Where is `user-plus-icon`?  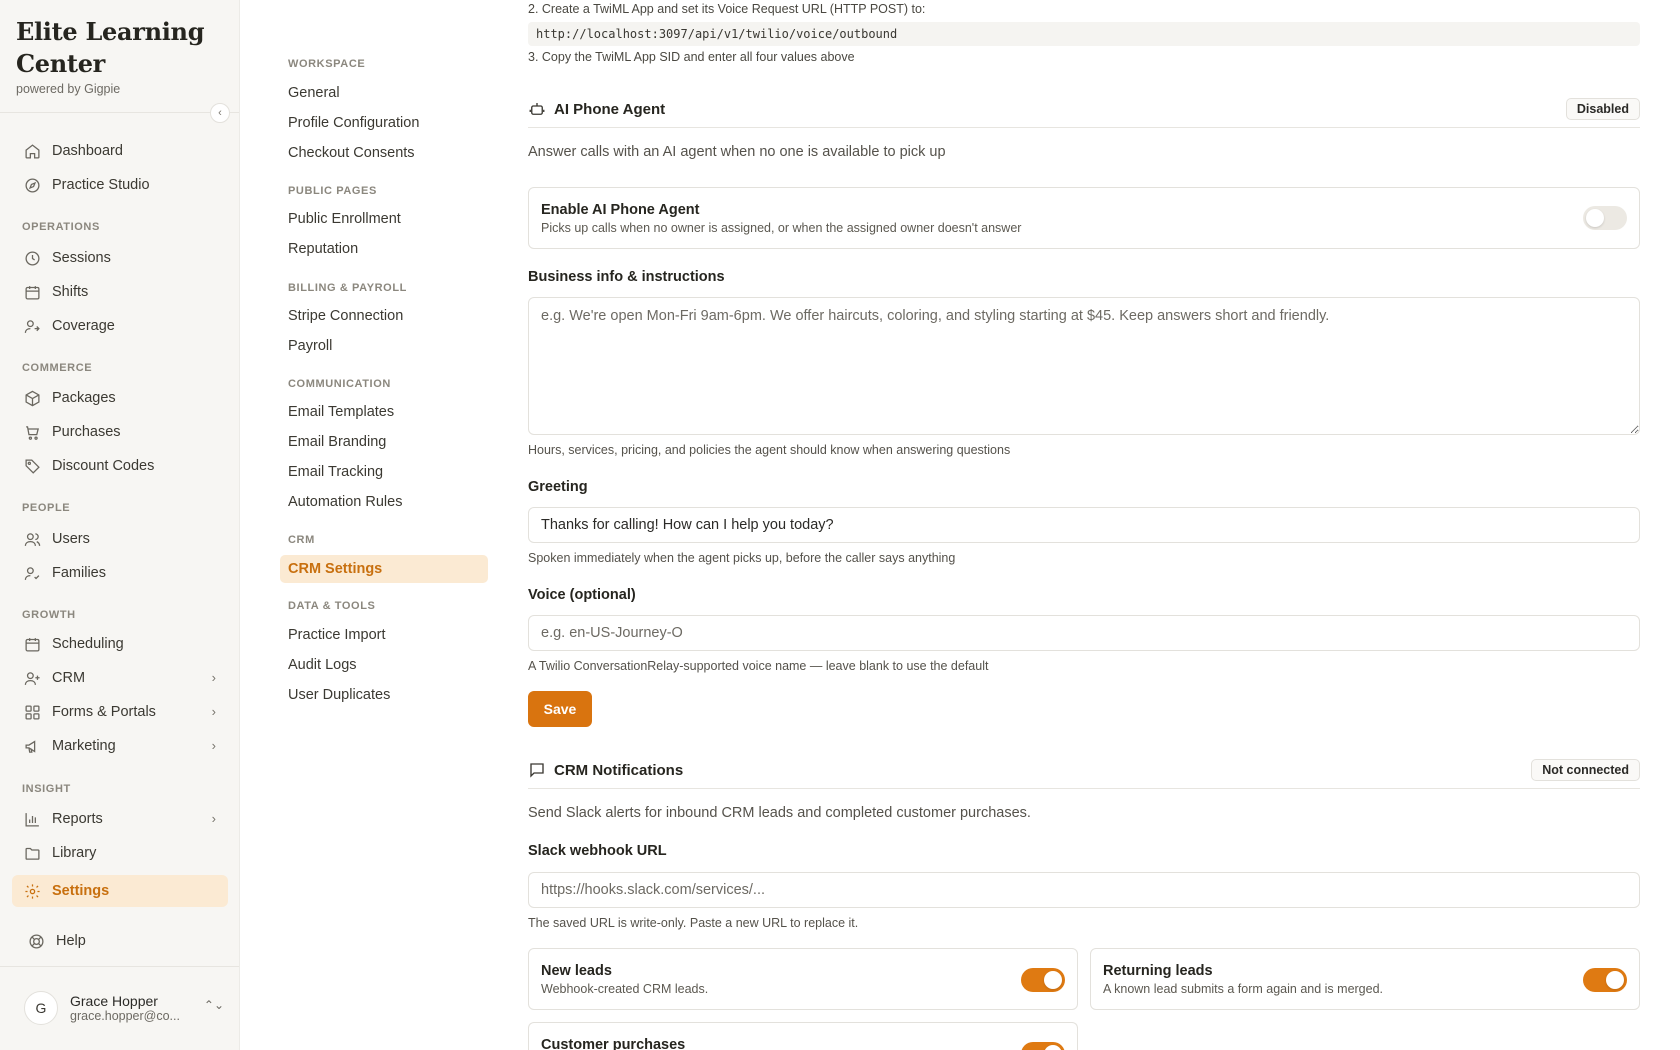
user-plus-icon is located at coordinates (32, 678).